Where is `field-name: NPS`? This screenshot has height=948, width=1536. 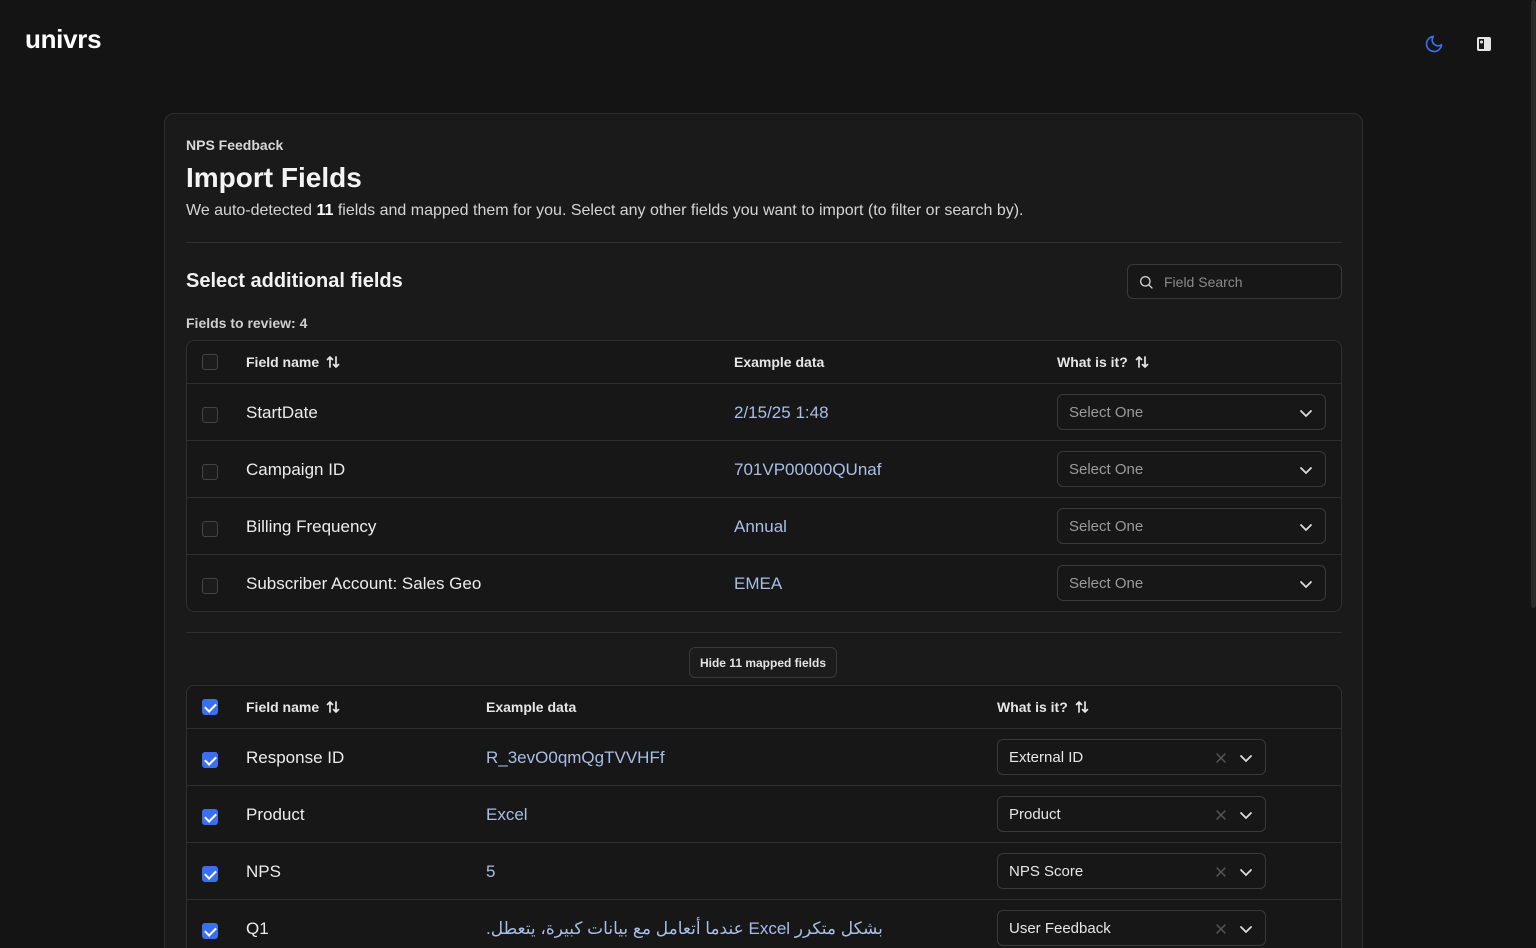
field-name: NPS is located at coordinates (263, 871).